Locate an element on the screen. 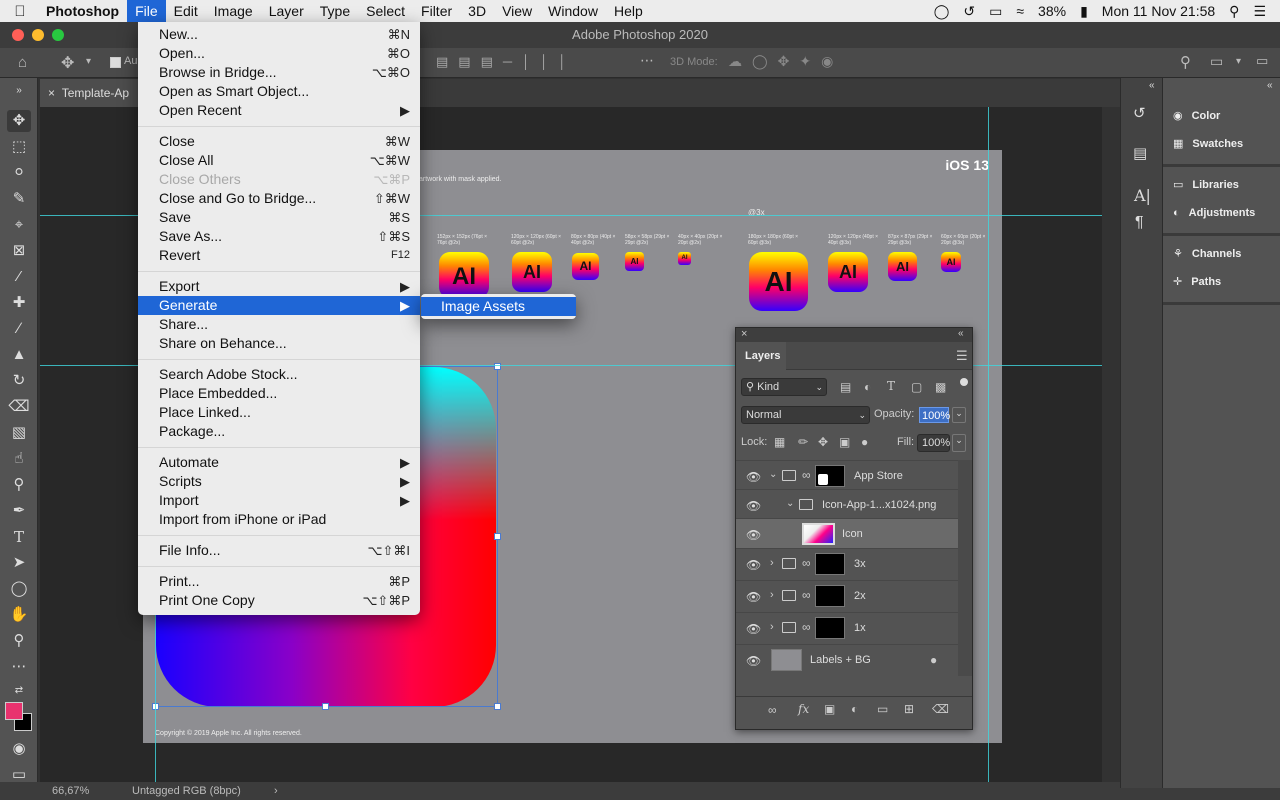 The height and width of the screenshot is (800, 1280). menu-item-image-assets: Image Assets is located at coordinates (498, 306).